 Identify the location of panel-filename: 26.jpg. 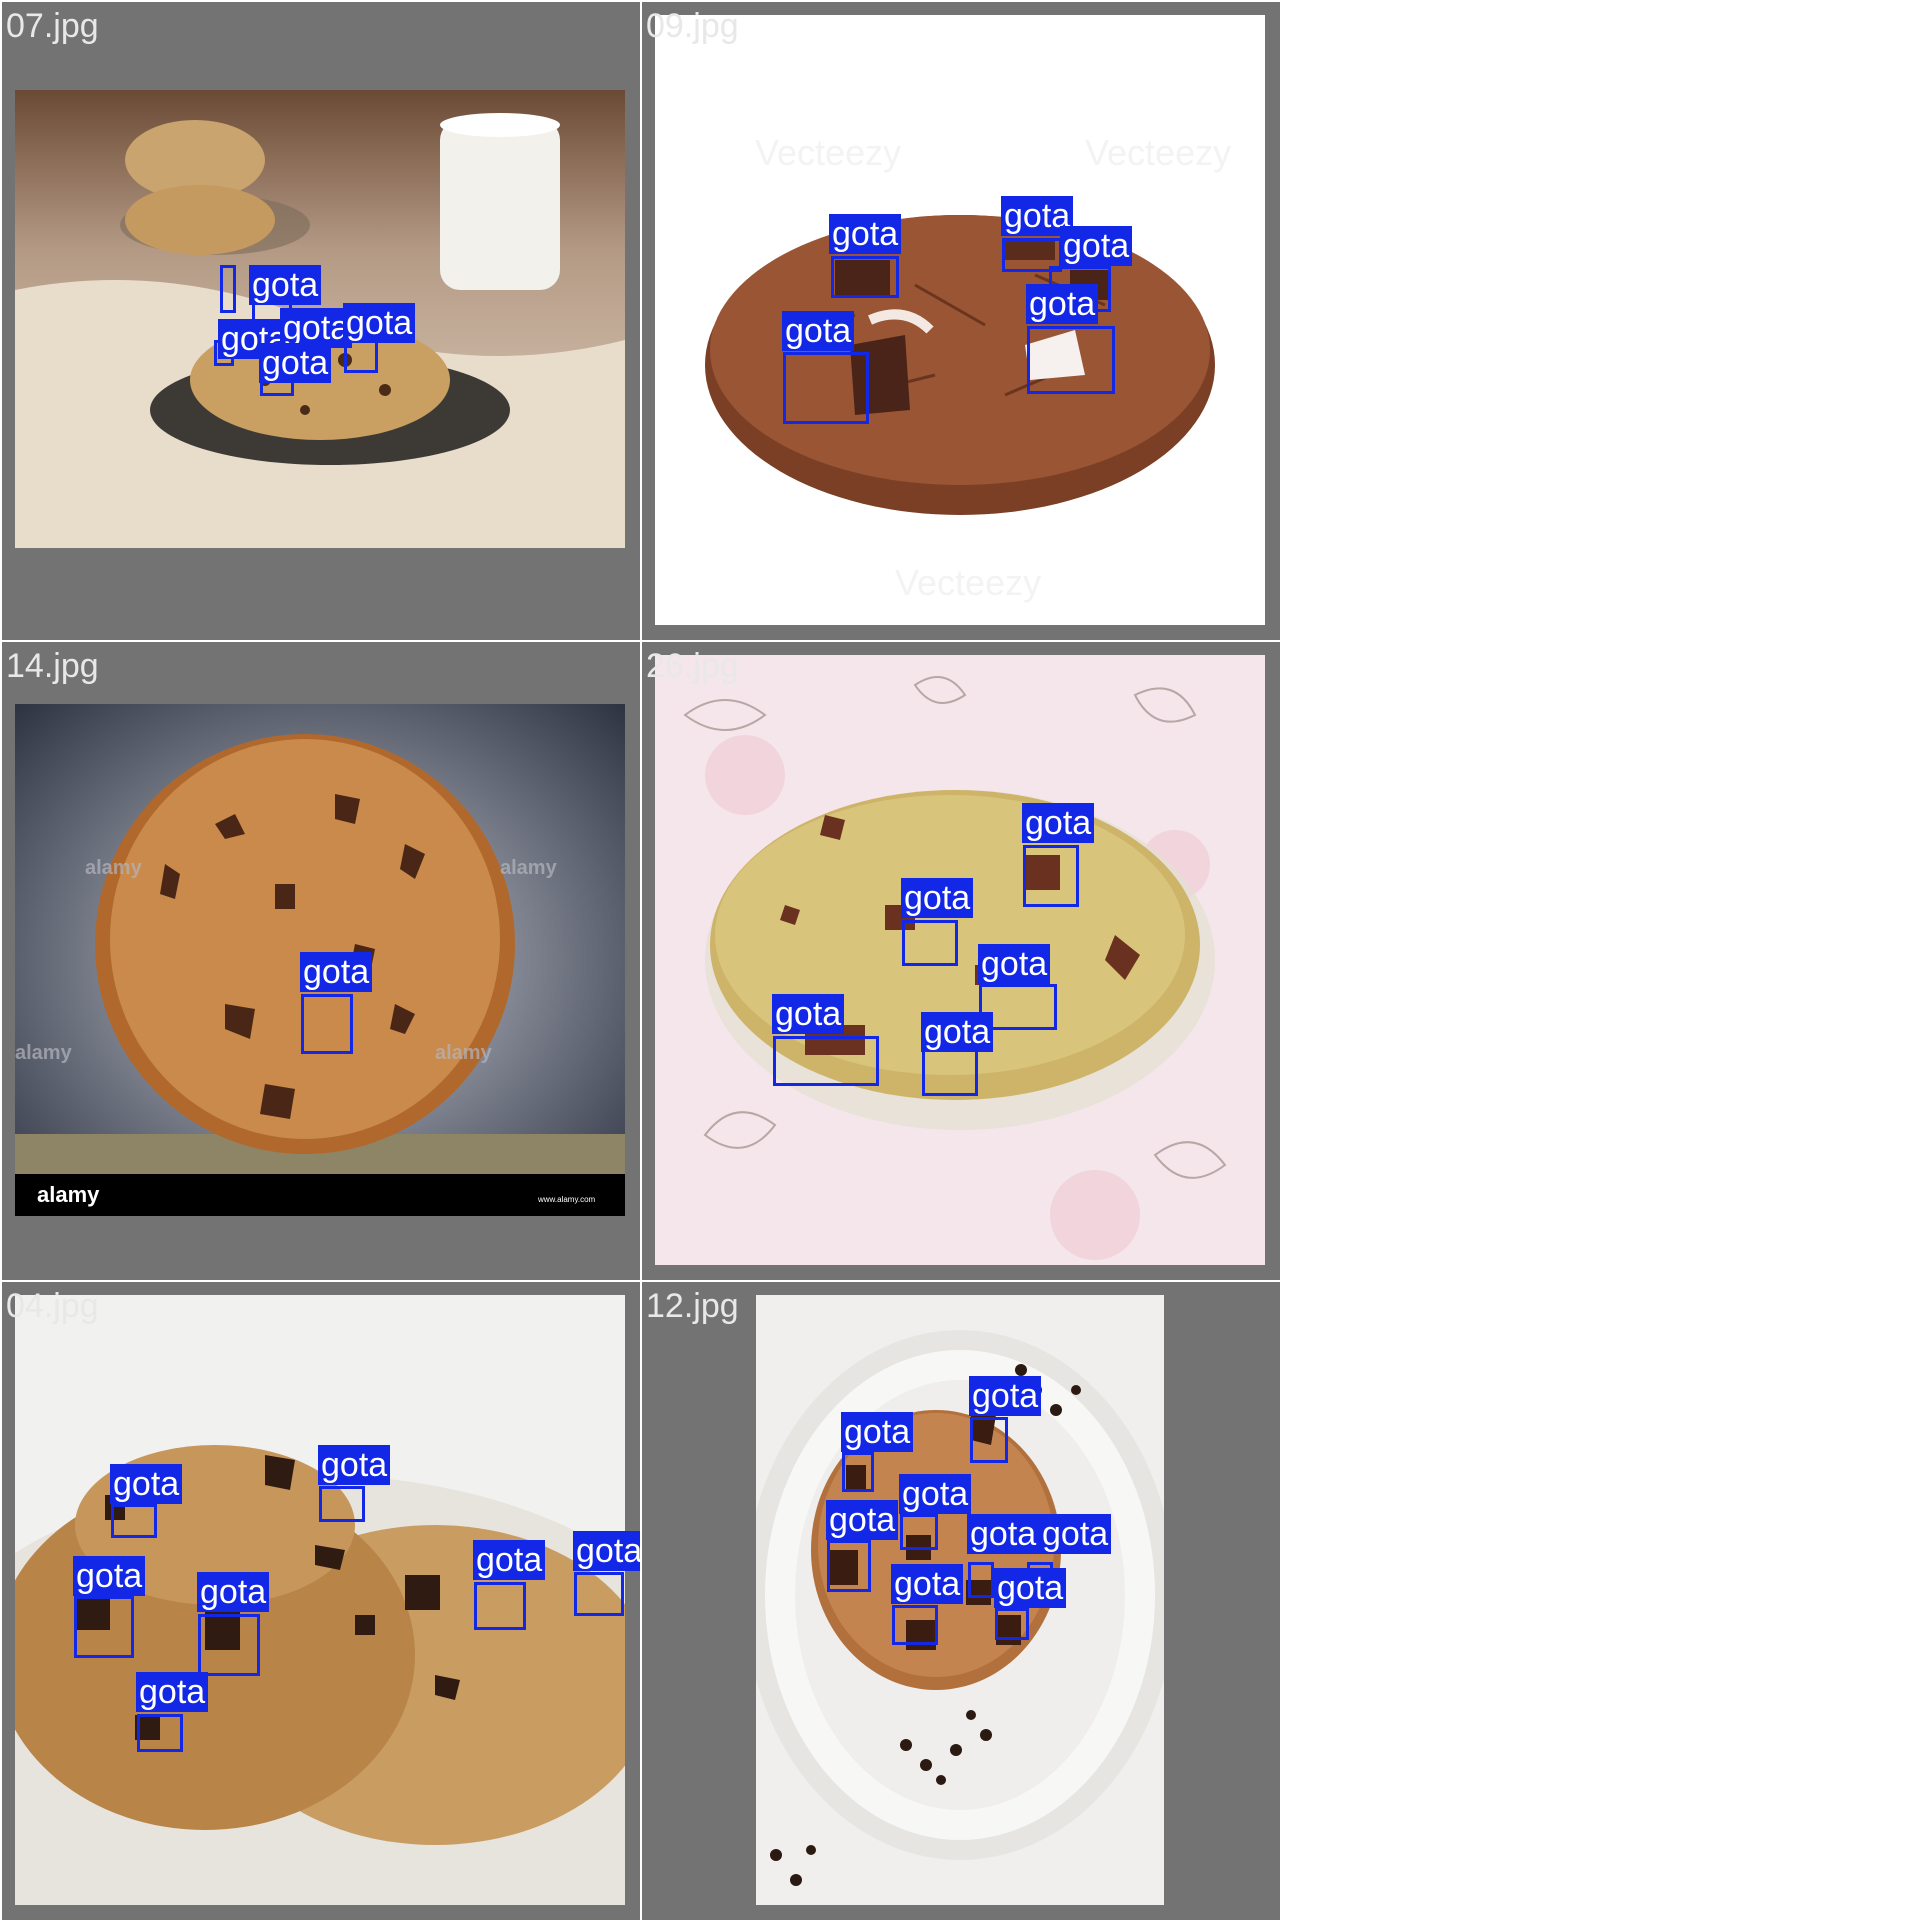
(692, 666).